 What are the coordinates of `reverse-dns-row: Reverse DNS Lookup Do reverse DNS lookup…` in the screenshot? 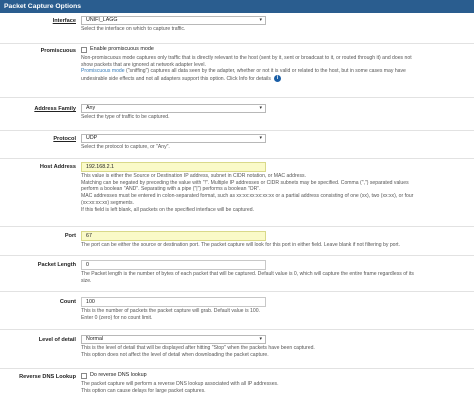 It's located at (237, 385).